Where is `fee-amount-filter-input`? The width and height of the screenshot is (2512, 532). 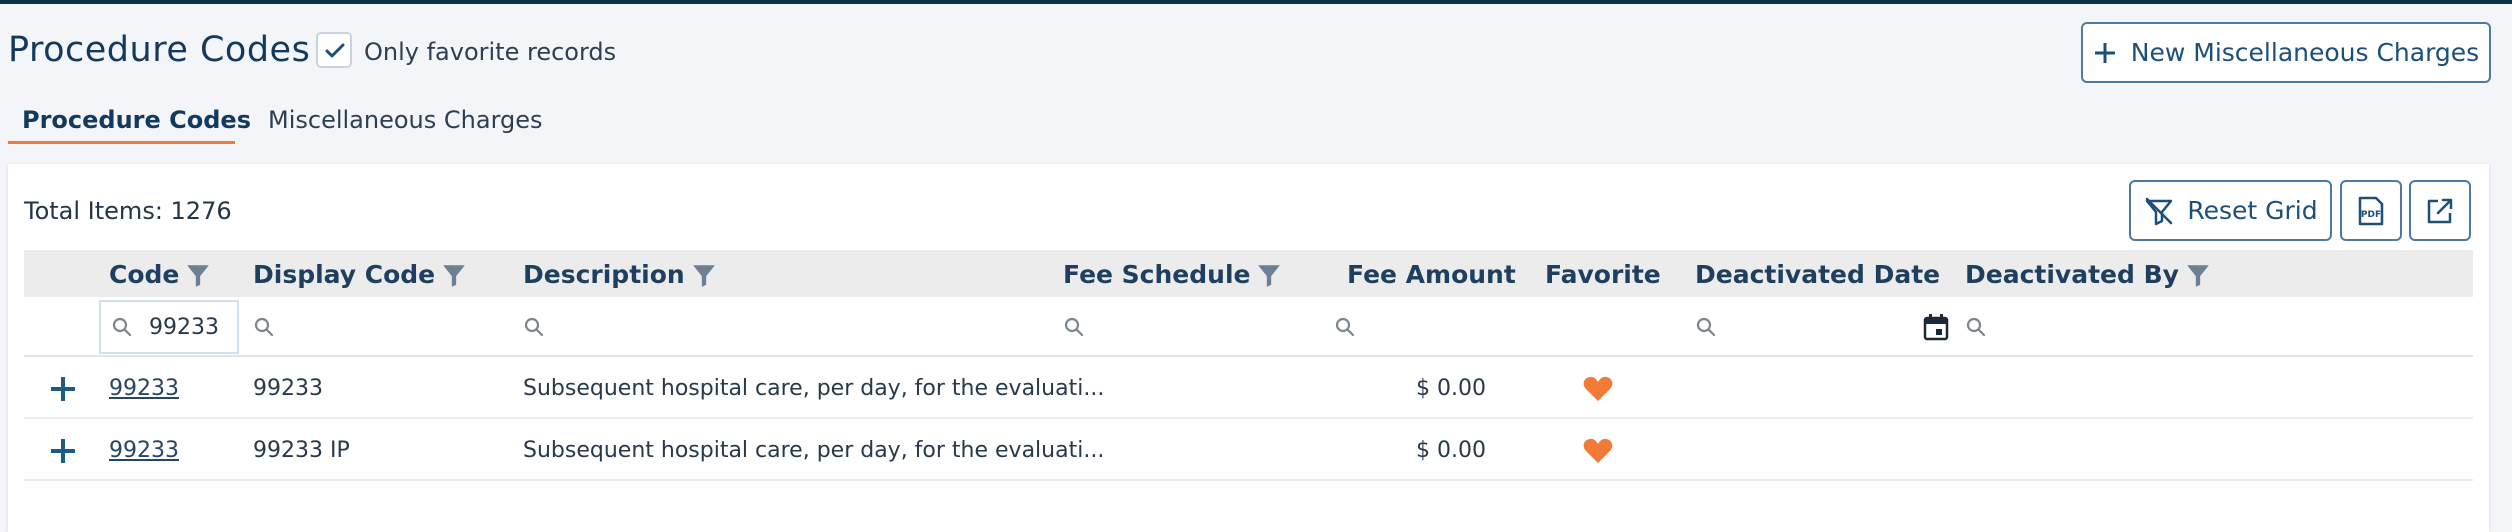 fee-amount-filter-input is located at coordinates (1345, 327).